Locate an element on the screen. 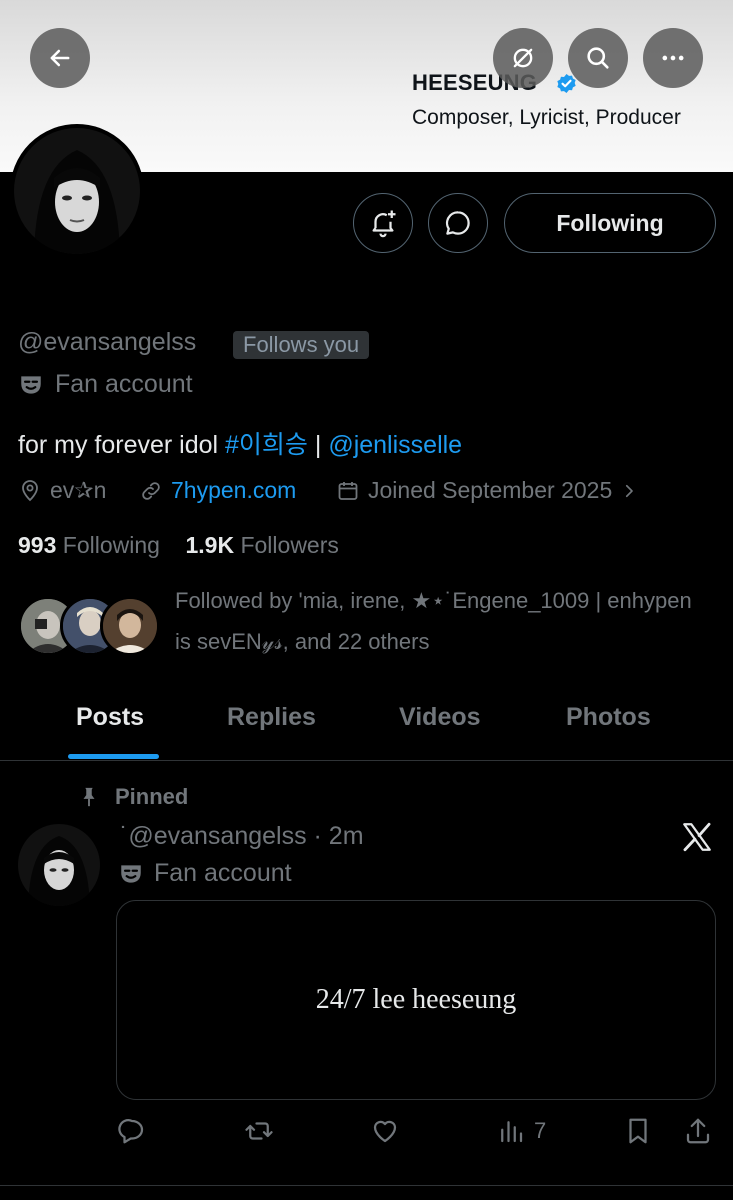 The image size is (733, 1200). followers-stat: 1.9K Followers is located at coordinates (261, 545).